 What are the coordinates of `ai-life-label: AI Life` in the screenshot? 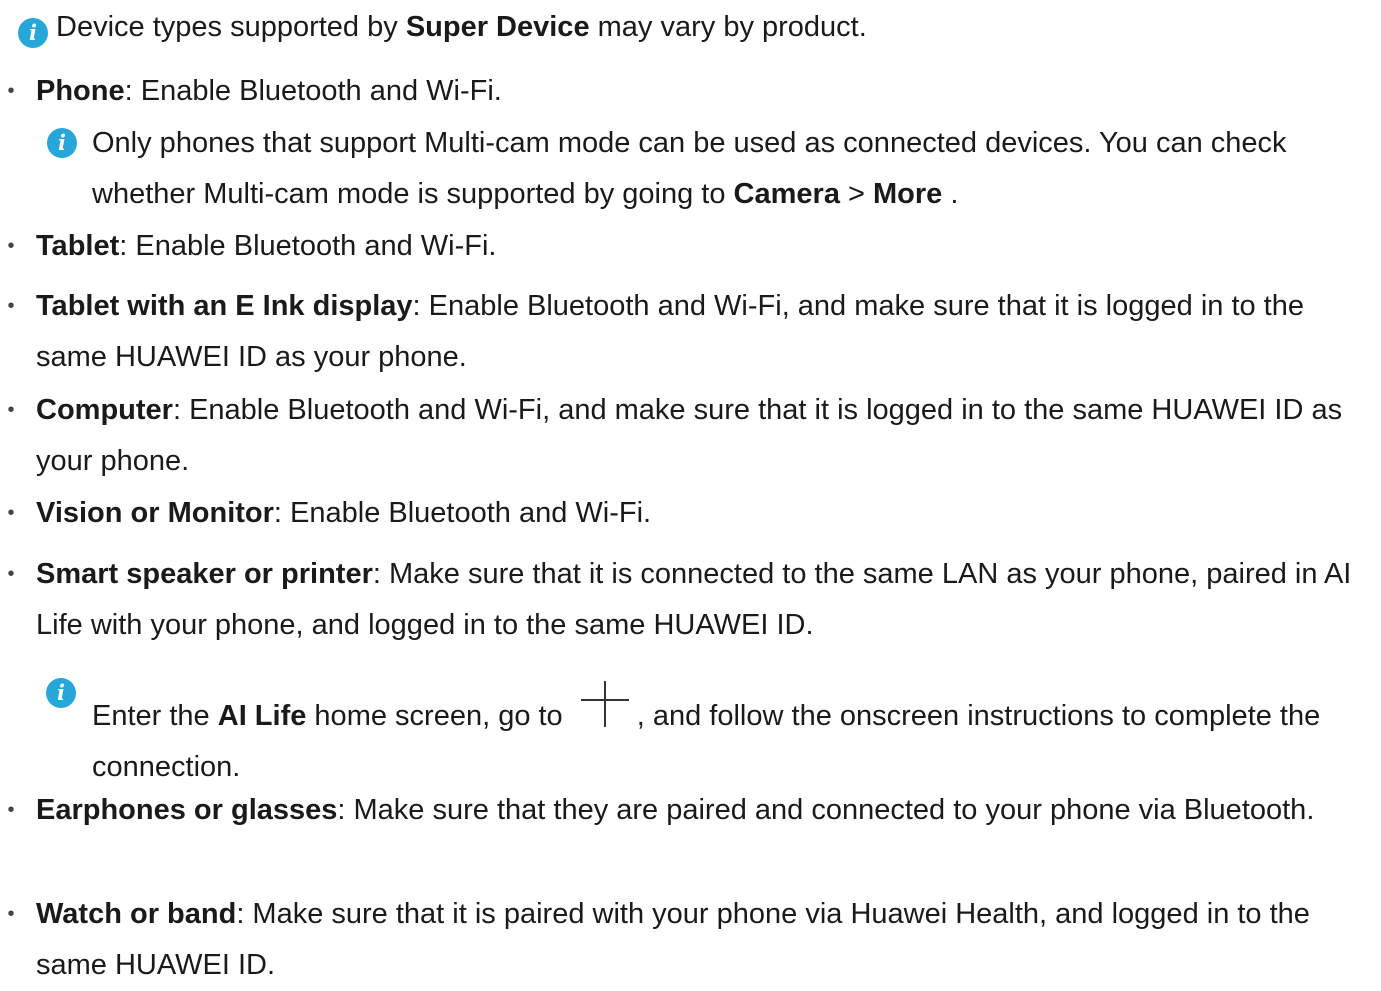 It's located at (262, 716).